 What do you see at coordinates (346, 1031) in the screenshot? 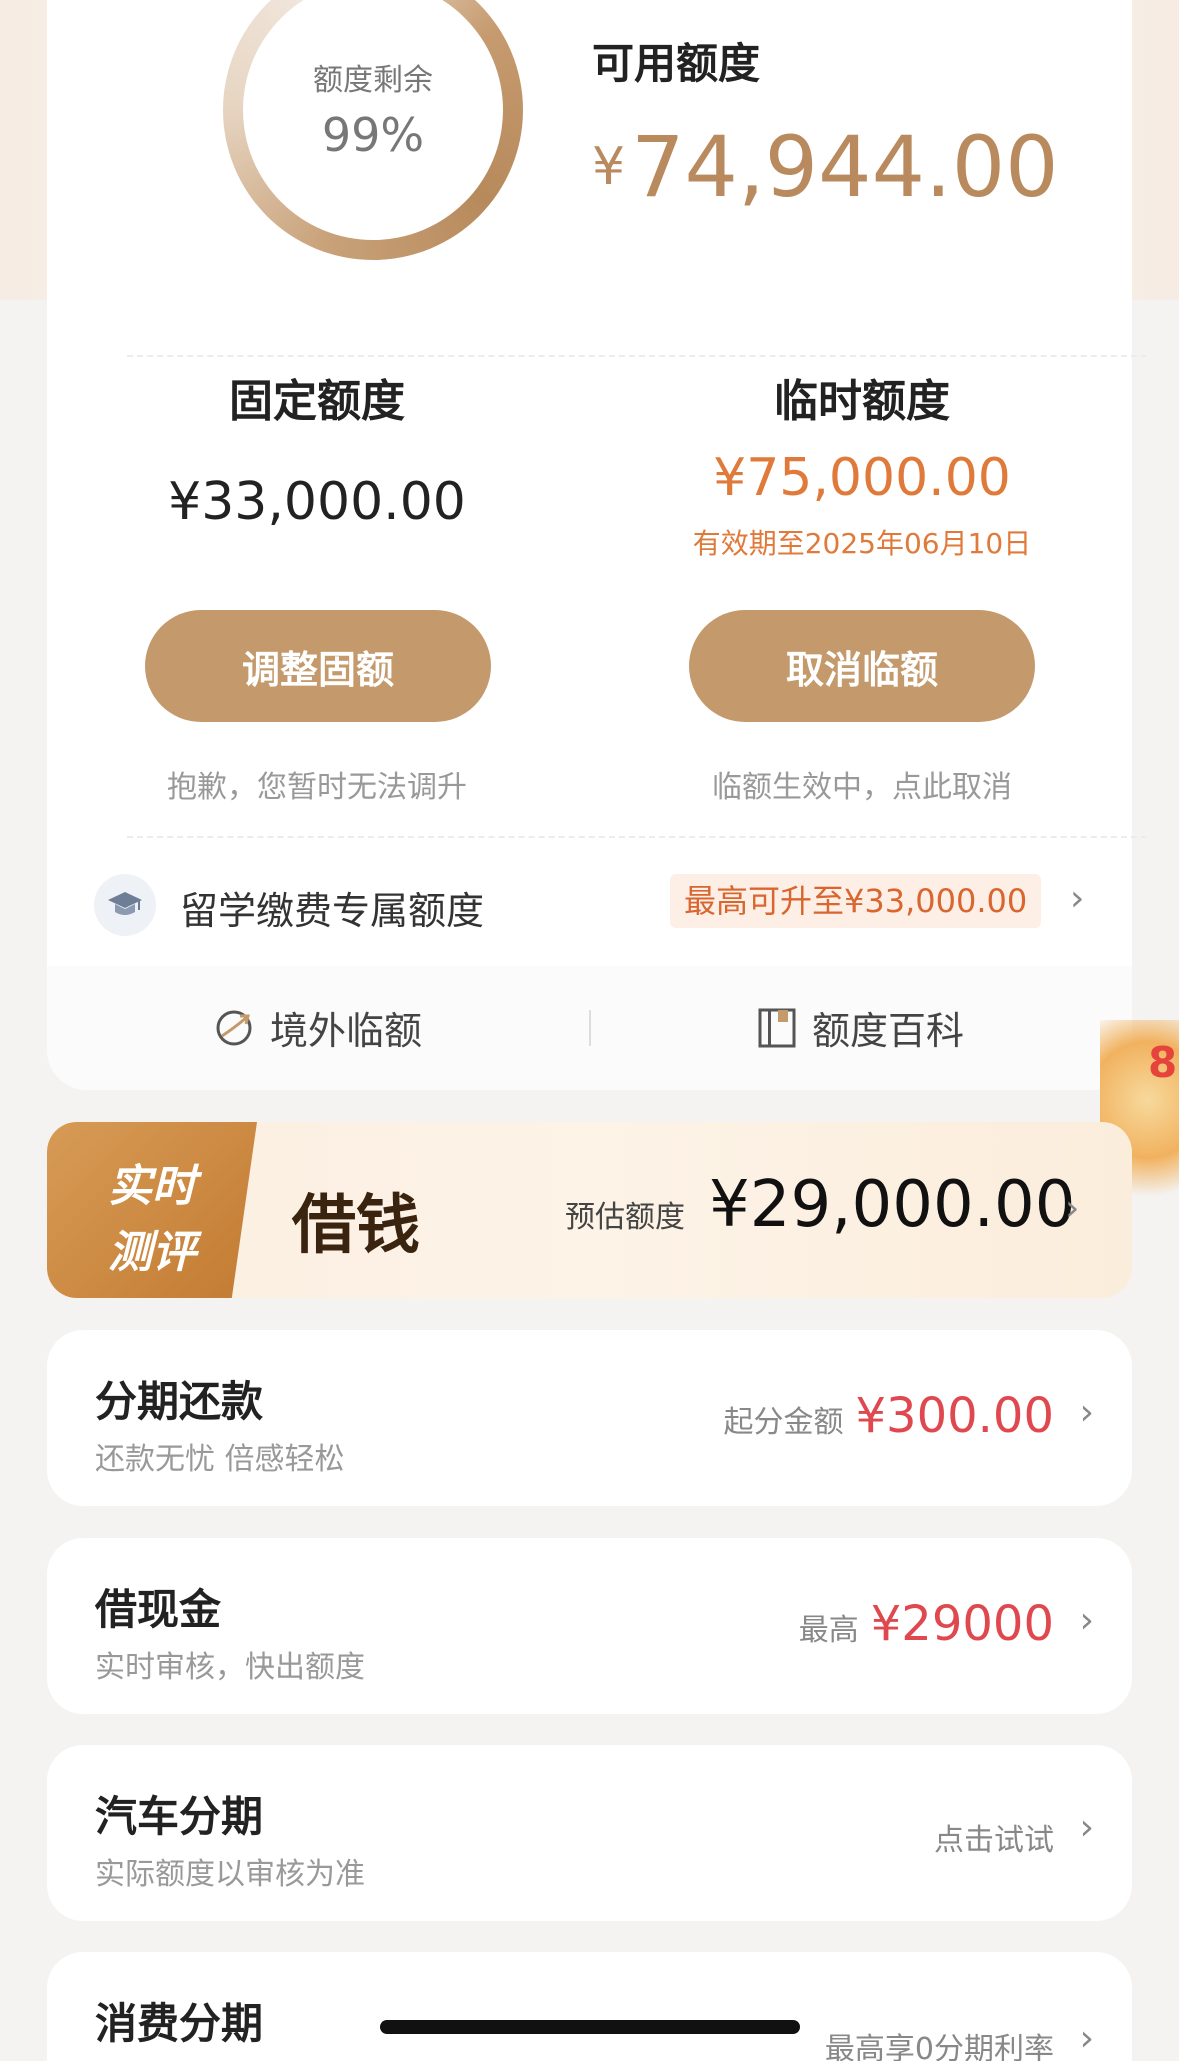
I see `overseas-temp-quota-label: 境外临额` at bounding box center [346, 1031].